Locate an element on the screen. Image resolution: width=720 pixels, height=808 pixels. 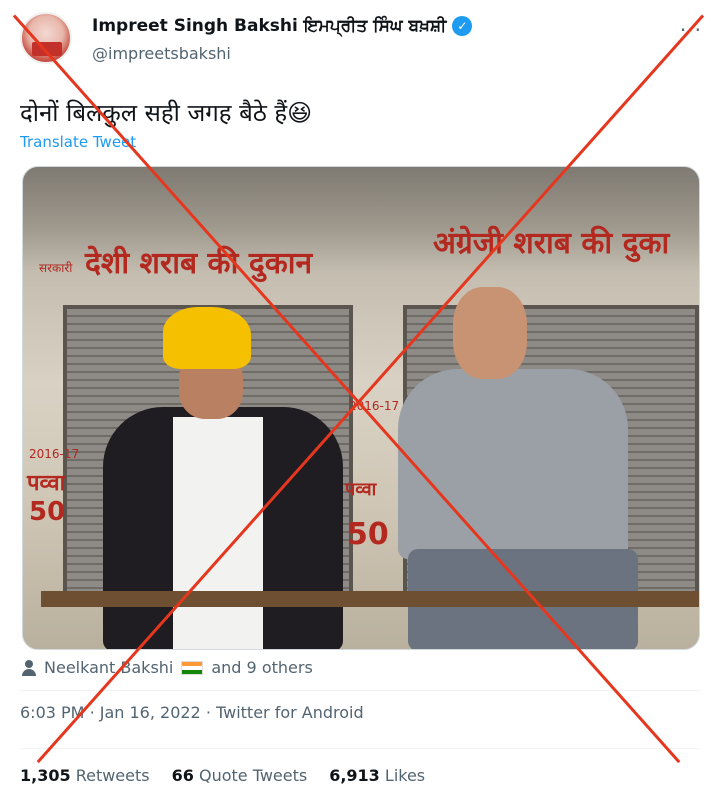
tweet-text: दोनों बिलकुल सही जगह बैठे हैं😆 is located at coordinates (166, 113).